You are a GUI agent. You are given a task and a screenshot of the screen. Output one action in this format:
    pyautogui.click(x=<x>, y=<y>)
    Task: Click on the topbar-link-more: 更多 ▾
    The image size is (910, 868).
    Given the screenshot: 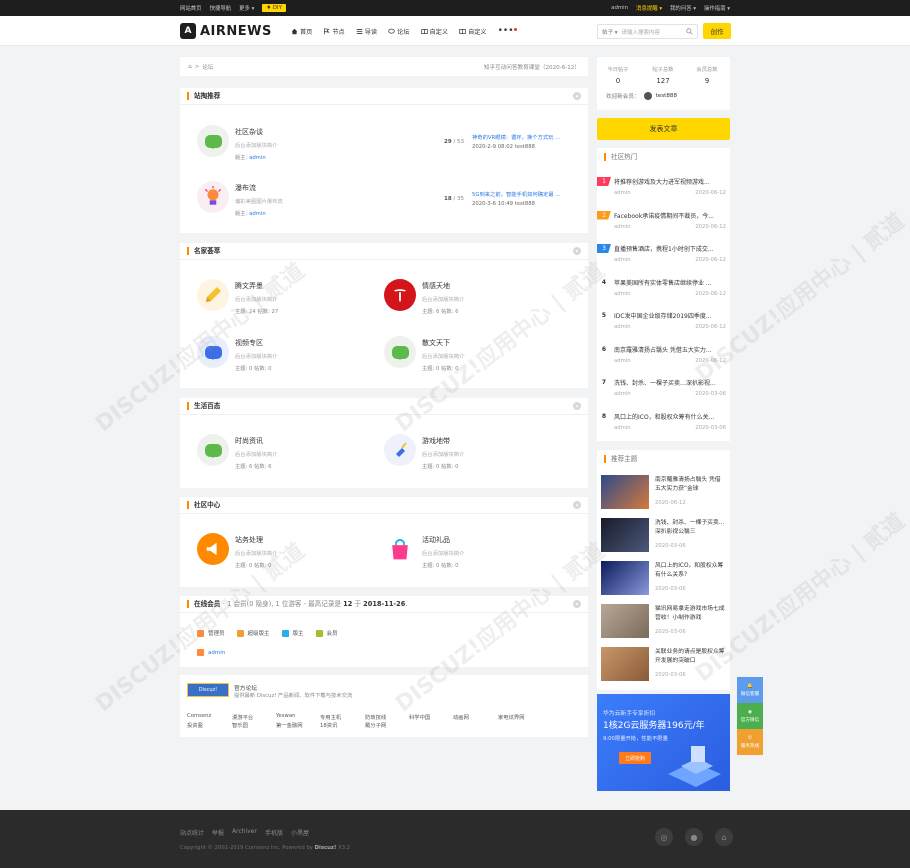 What is the action you would take?
    pyautogui.click(x=246, y=8)
    